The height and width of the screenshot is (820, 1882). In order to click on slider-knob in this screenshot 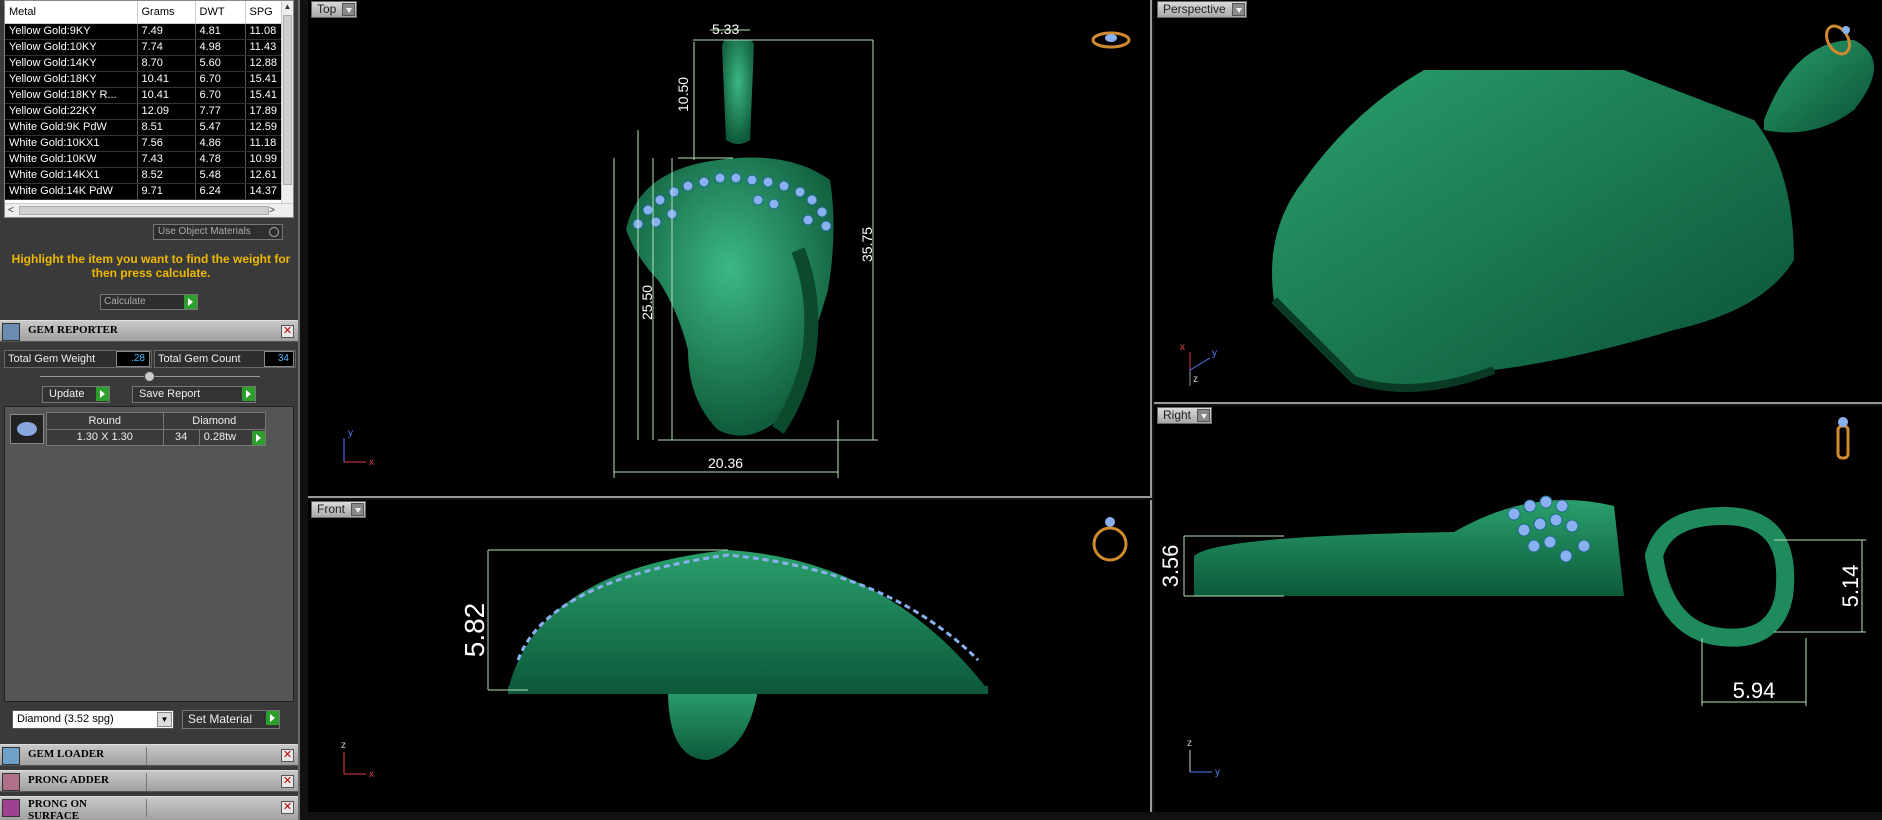, I will do `click(149, 376)`.